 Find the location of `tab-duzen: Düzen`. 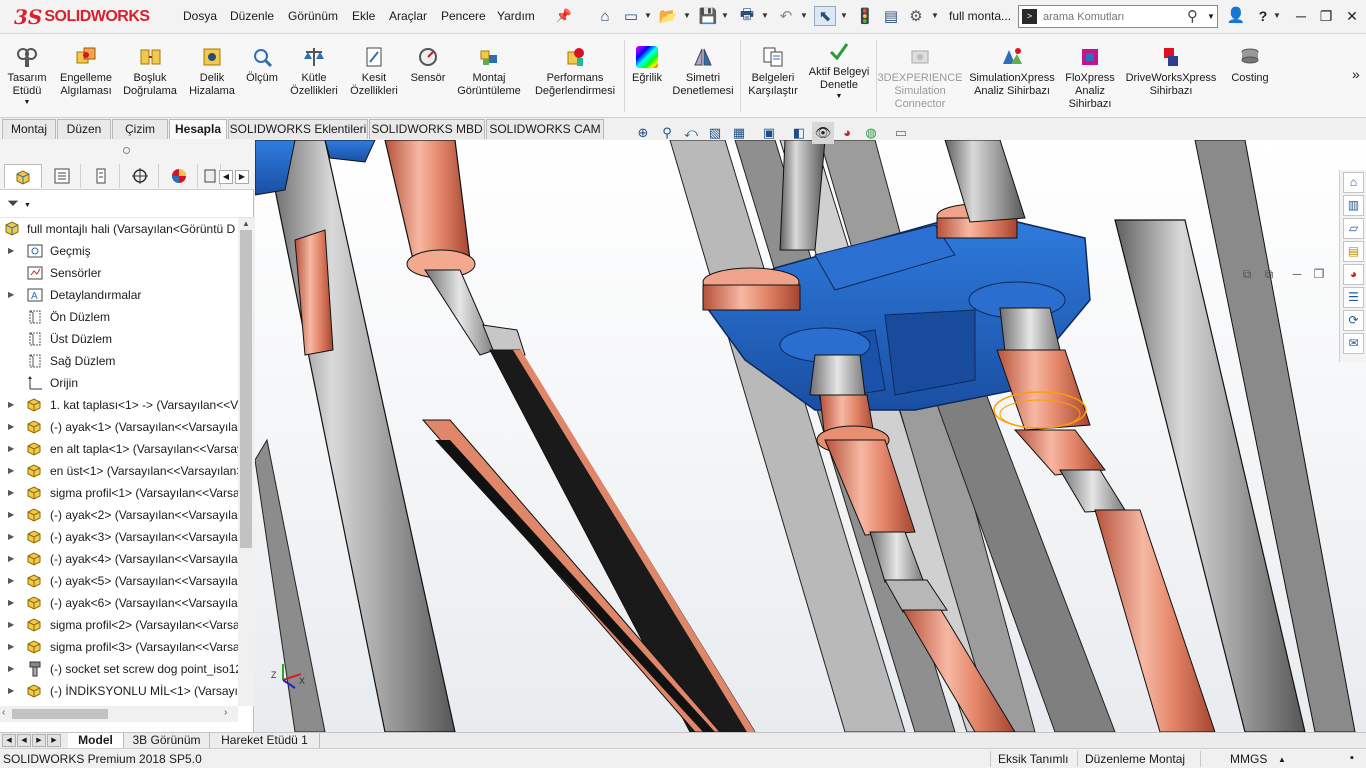

tab-duzen: Düzen is located at coordinates (84, 129).